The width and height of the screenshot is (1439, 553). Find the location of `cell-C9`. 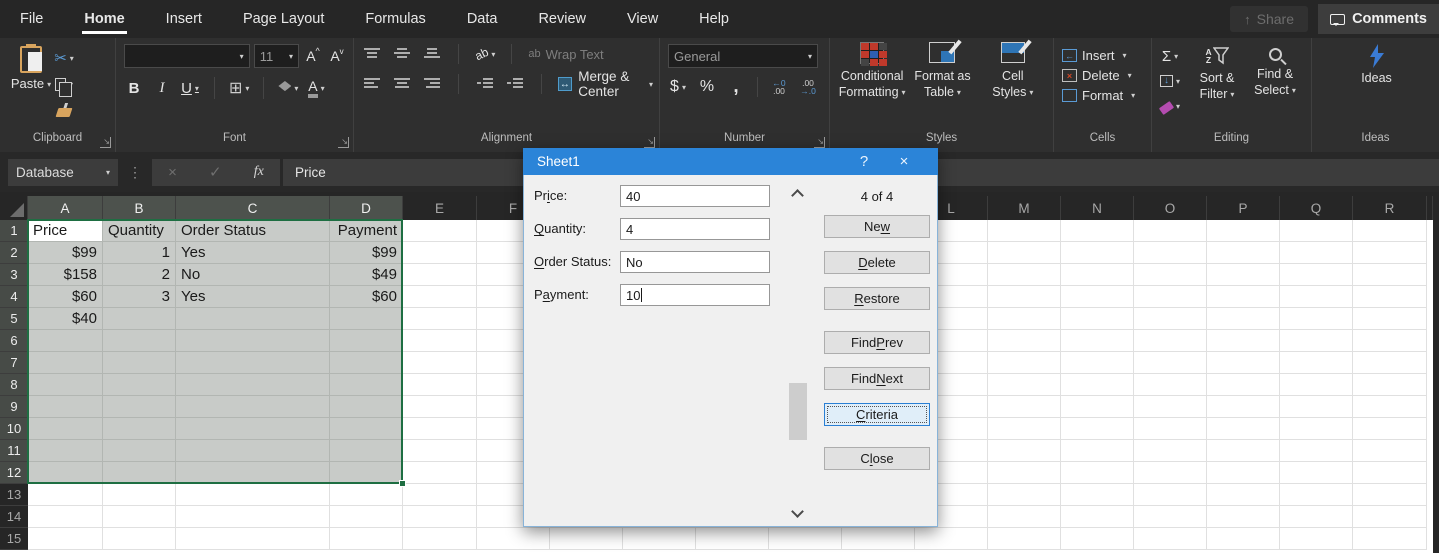

cell-C9 is located at coordinates (253, 407).